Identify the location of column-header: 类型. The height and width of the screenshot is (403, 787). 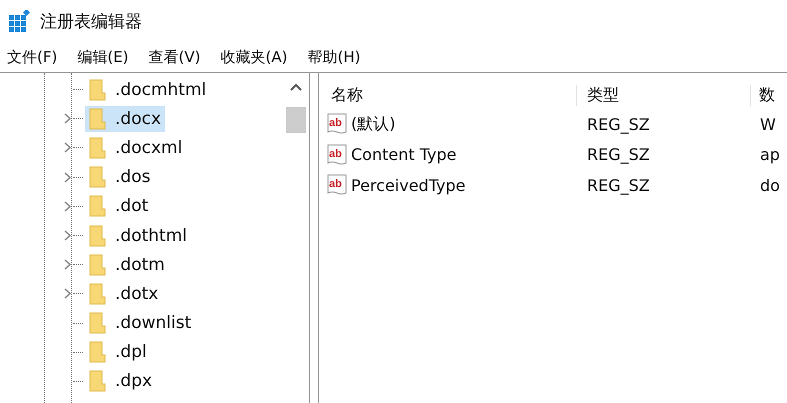
(663, 95).